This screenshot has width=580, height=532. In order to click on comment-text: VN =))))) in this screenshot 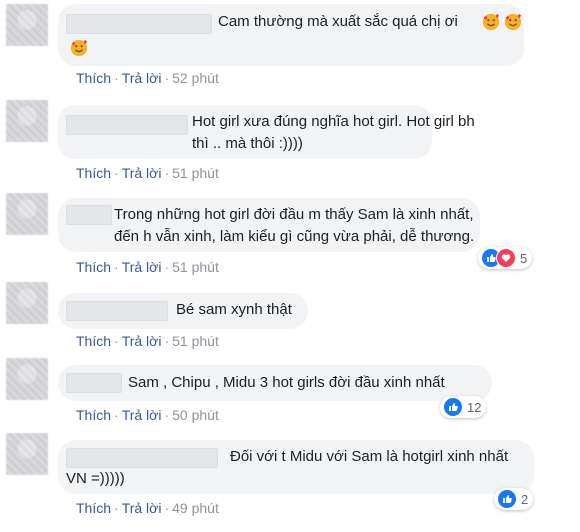, I will do `click(95, 478)`.